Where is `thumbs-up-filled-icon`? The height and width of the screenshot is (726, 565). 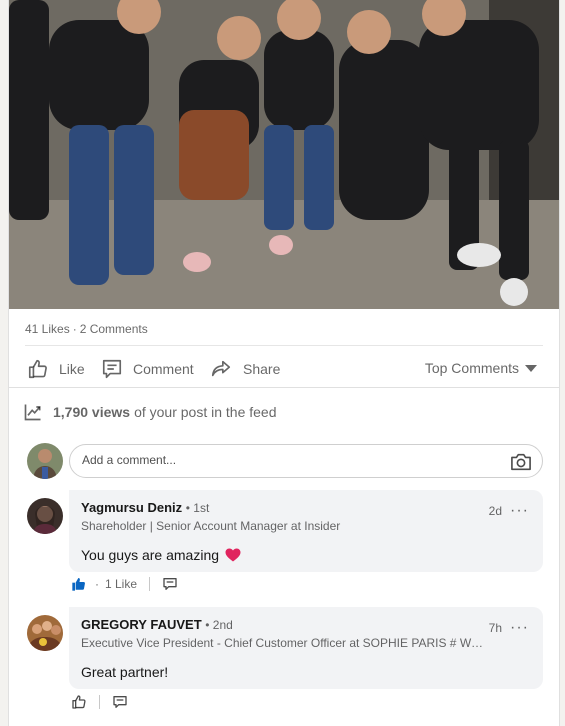 thumbs-up-filled-icon is located at coordinates (79, 584).